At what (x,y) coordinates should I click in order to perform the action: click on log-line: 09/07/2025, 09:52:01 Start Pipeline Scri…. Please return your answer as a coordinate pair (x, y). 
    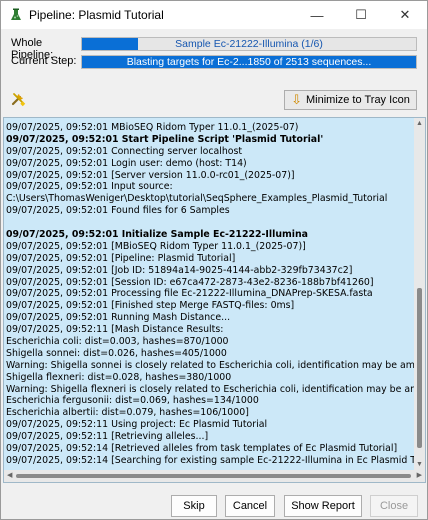
    Looking at the image, I should click on (165, 139).